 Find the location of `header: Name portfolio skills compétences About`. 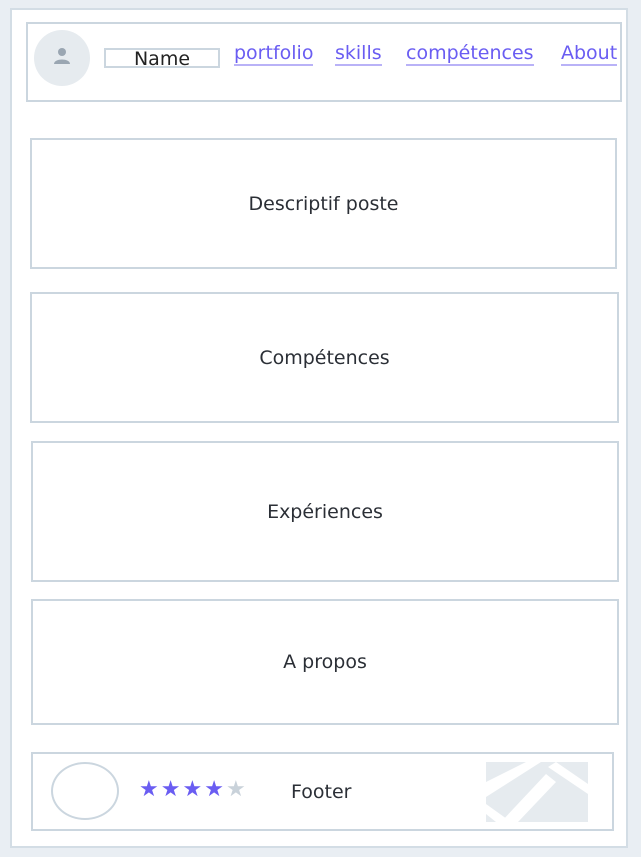

header: Name portfolio skills compétences About is located at coordinates (324, 62).